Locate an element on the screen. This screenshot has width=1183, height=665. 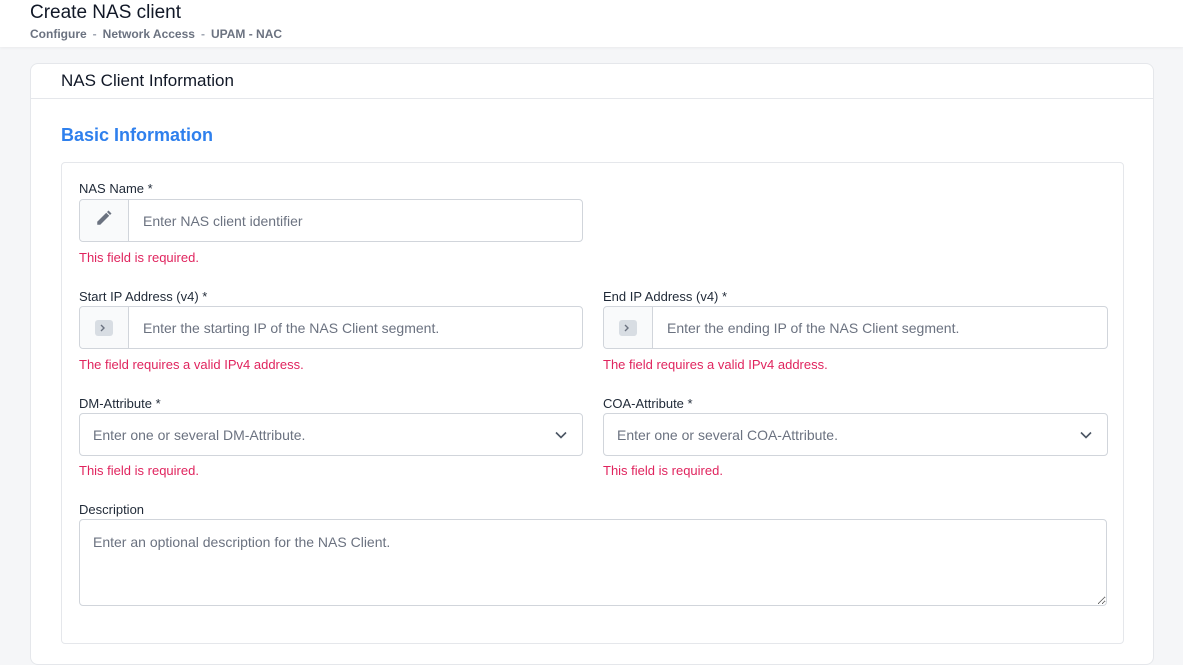
breadcrumb-item-upam-nac: UPAM - NAC is located at coordinates (246, 34).